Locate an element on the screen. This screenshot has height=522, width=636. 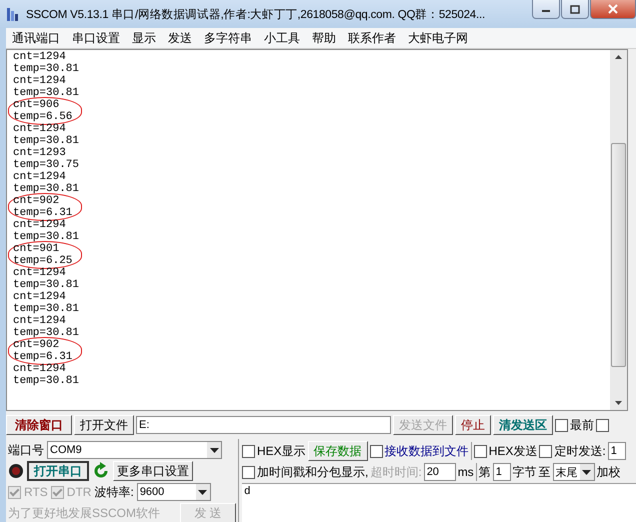
log-line: temp=6.56 is located at coordinates (43, 117).